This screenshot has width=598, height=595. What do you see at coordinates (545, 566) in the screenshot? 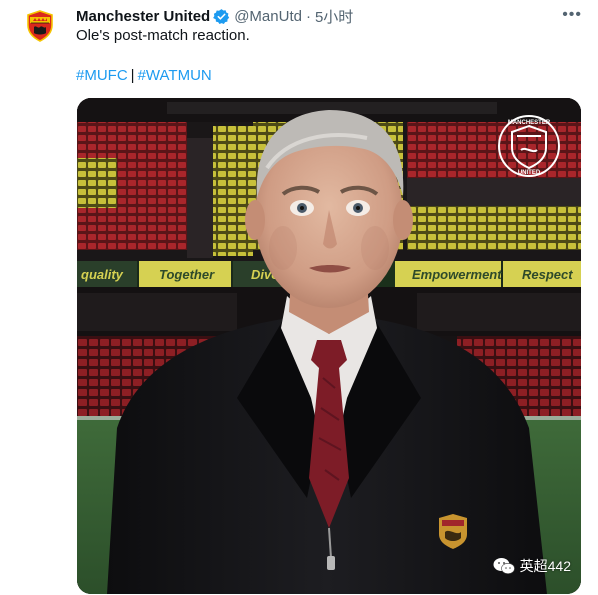
I see `watermark-label: 英超442` at bounding box center [545, 566].